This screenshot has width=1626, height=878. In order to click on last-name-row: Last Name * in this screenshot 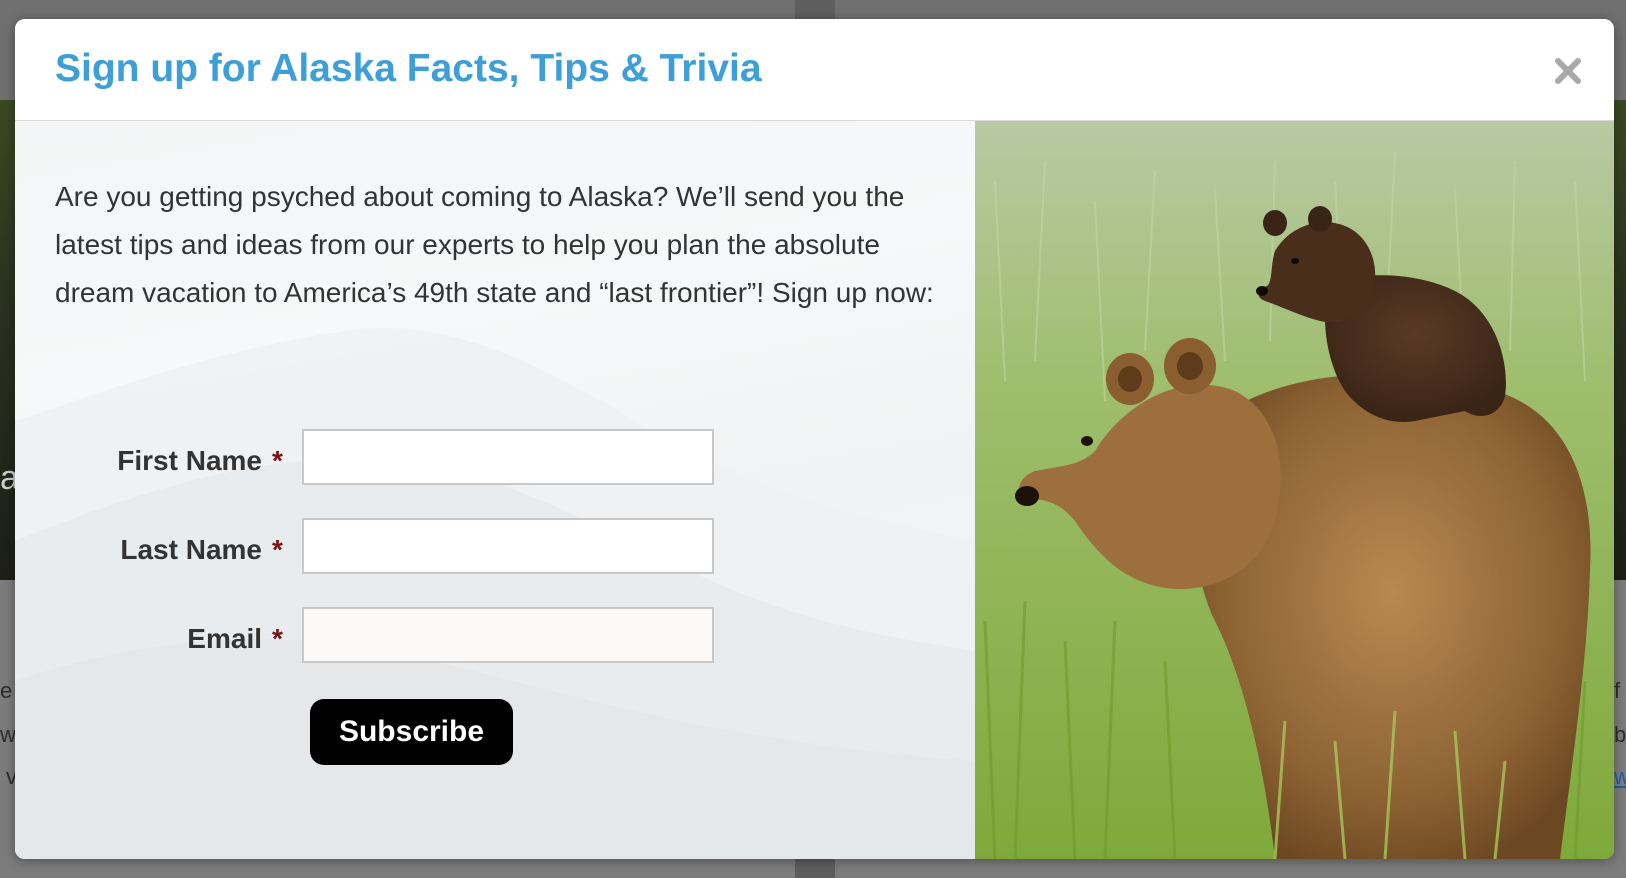, I will do `click(495, 548)`.